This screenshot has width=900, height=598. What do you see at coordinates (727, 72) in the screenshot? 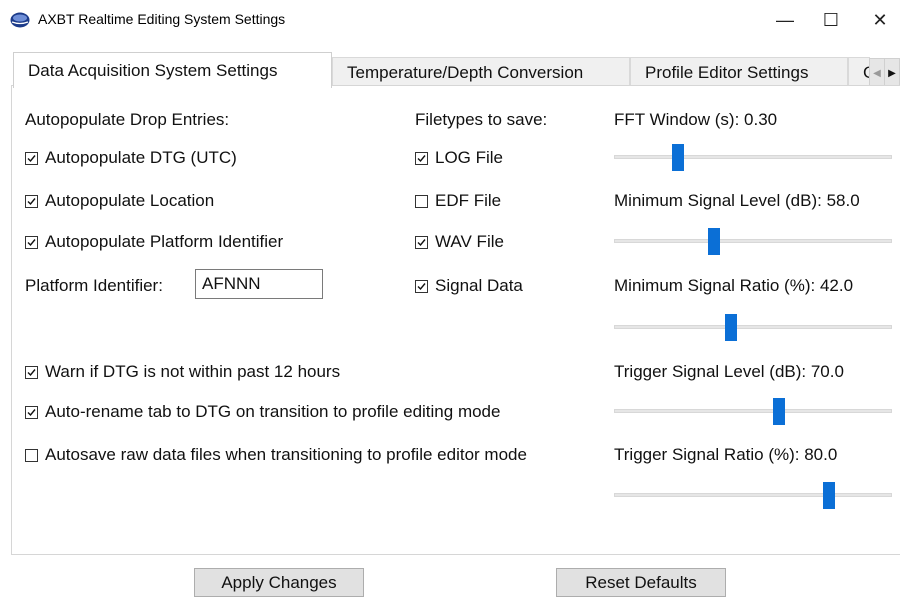
I see `tab-label: Profile Editor Settings` at bounding box center [727, 72].